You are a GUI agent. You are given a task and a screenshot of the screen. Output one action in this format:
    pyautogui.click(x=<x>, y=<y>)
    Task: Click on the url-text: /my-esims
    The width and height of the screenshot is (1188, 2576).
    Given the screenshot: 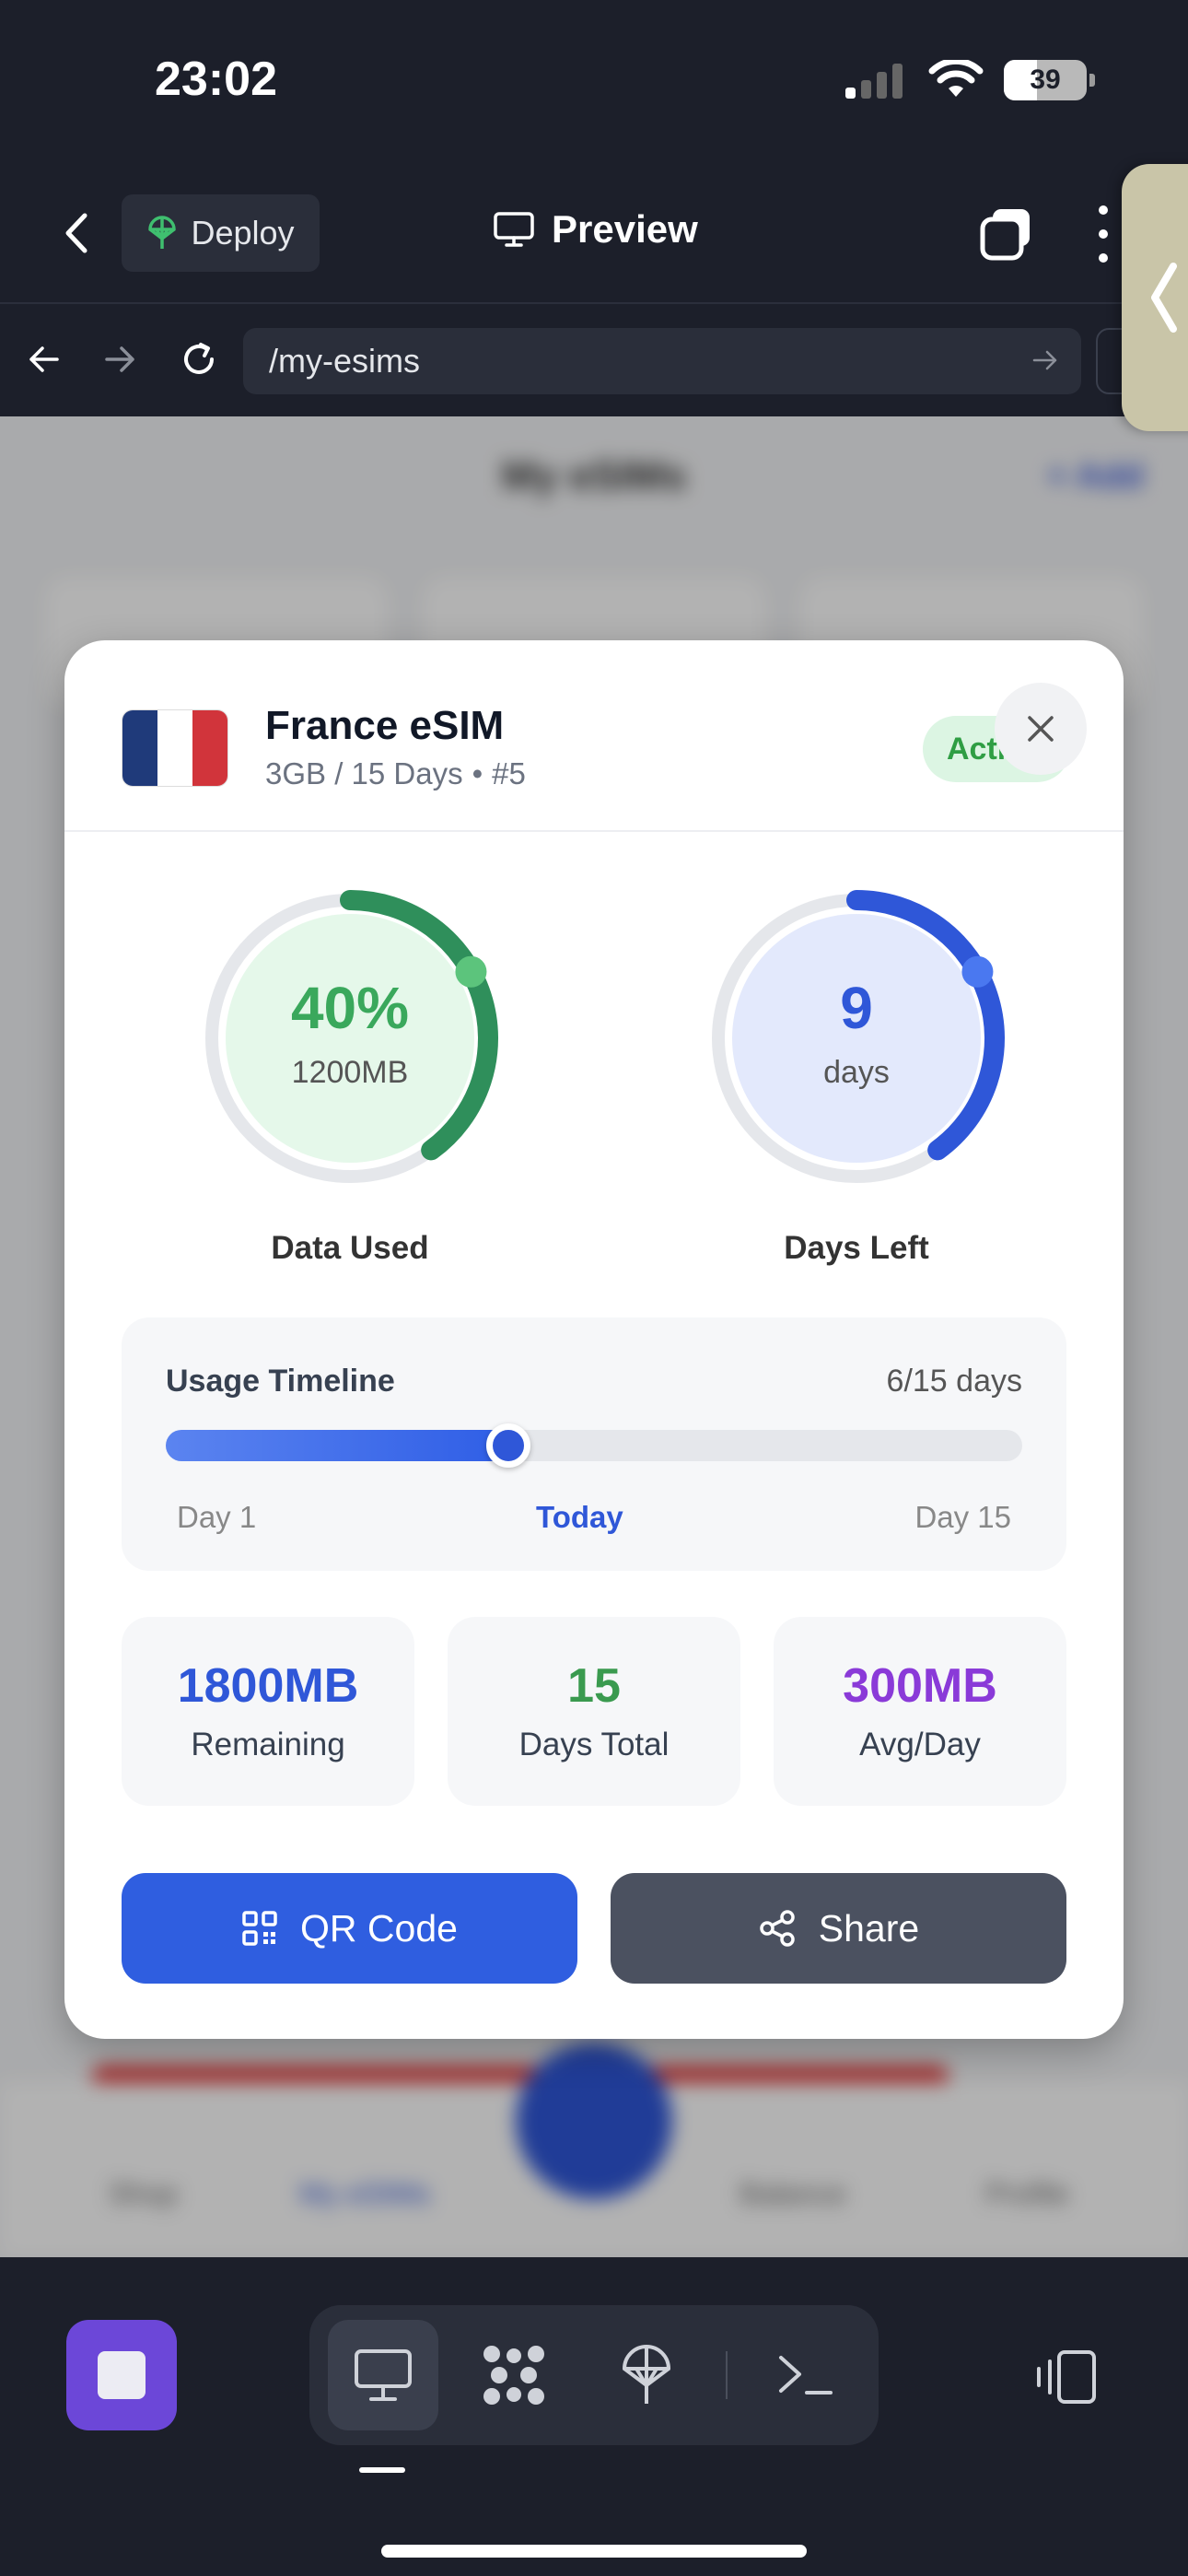 What is the action you would take?
    pyautogui.click(x=344, y=361)
    